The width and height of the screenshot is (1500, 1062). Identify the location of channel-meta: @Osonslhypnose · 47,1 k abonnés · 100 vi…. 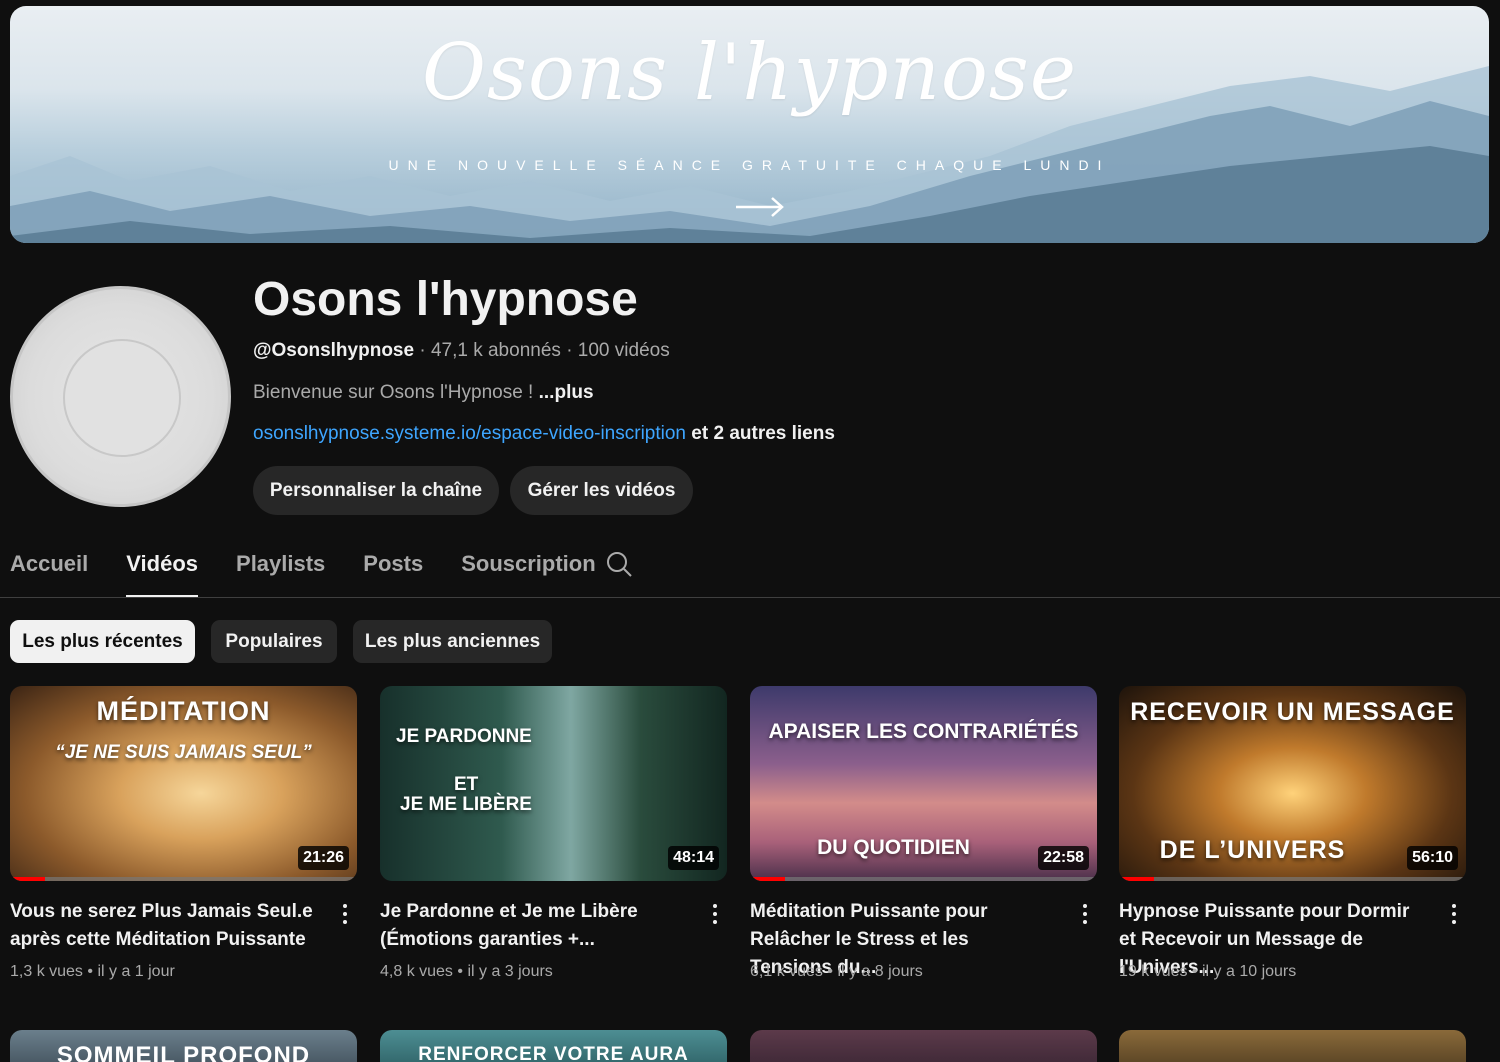
(461, 351).